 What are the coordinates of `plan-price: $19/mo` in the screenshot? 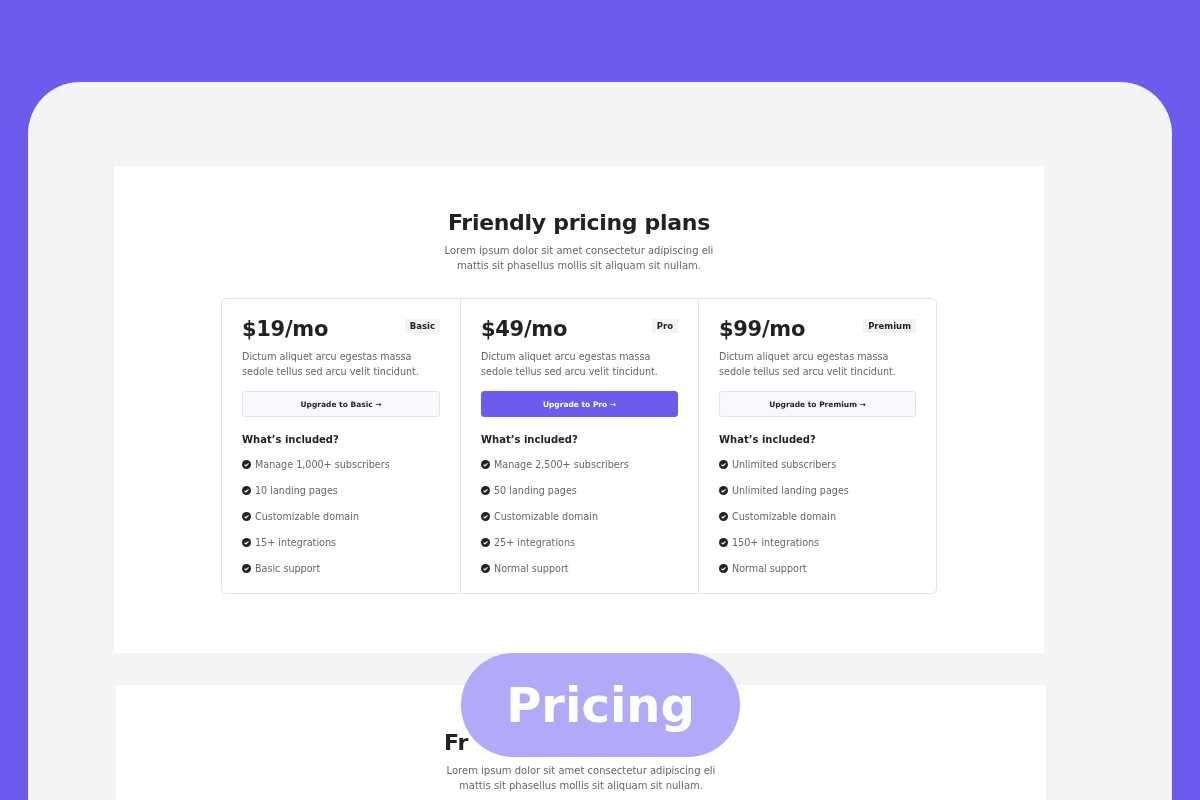 It's located at (285, 329).